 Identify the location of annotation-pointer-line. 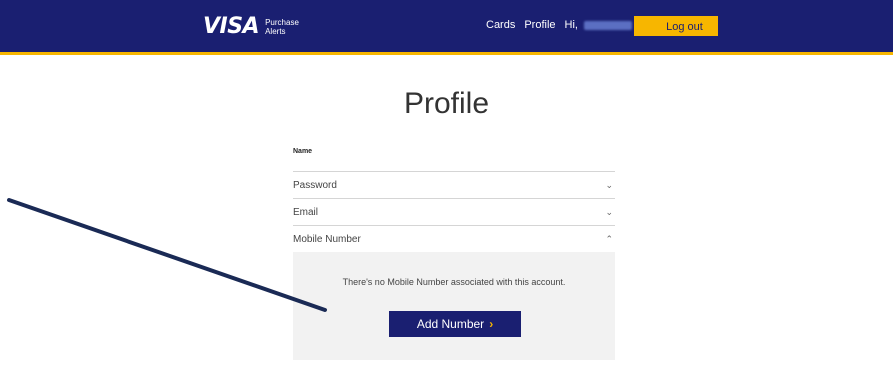
(167, 255).